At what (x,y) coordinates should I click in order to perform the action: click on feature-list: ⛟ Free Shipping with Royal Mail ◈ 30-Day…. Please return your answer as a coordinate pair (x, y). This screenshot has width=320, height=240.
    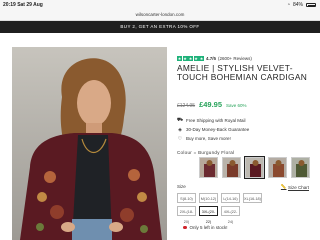
    Looking at the image, I should click on (213, 129).